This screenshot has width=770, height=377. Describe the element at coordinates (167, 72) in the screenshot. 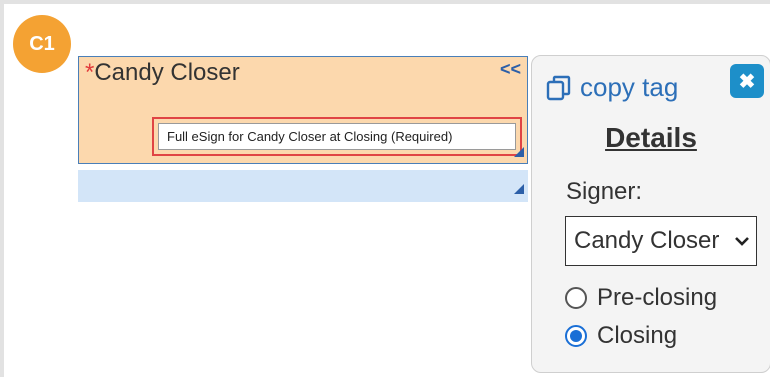

I see `tag-signer-name: Candy Closer` at that location.